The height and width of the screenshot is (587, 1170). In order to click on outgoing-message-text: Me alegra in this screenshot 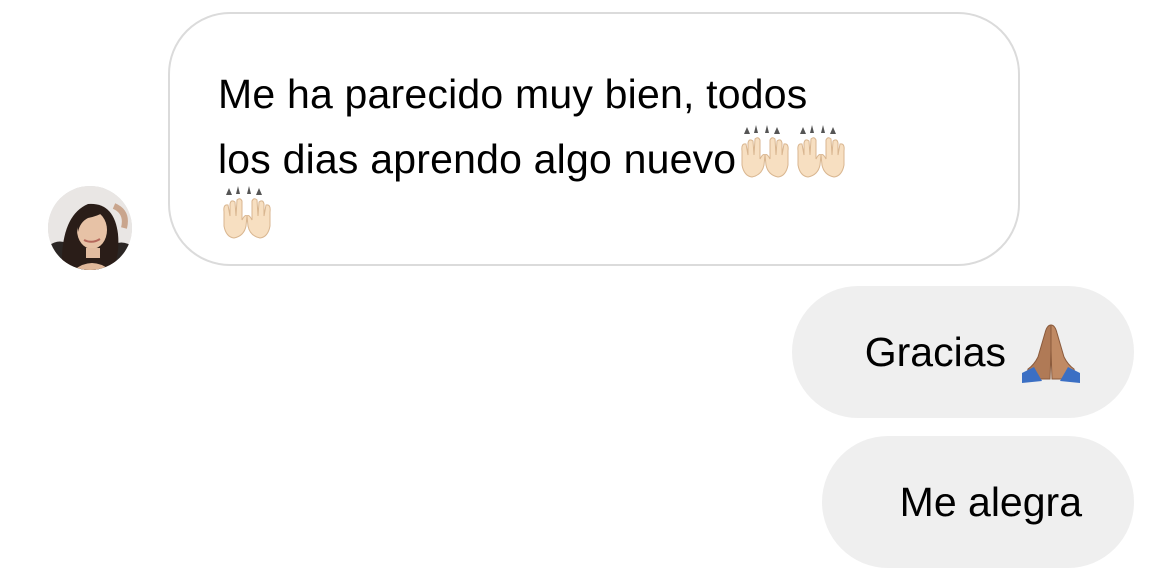, I will do `click(990, 501)`.